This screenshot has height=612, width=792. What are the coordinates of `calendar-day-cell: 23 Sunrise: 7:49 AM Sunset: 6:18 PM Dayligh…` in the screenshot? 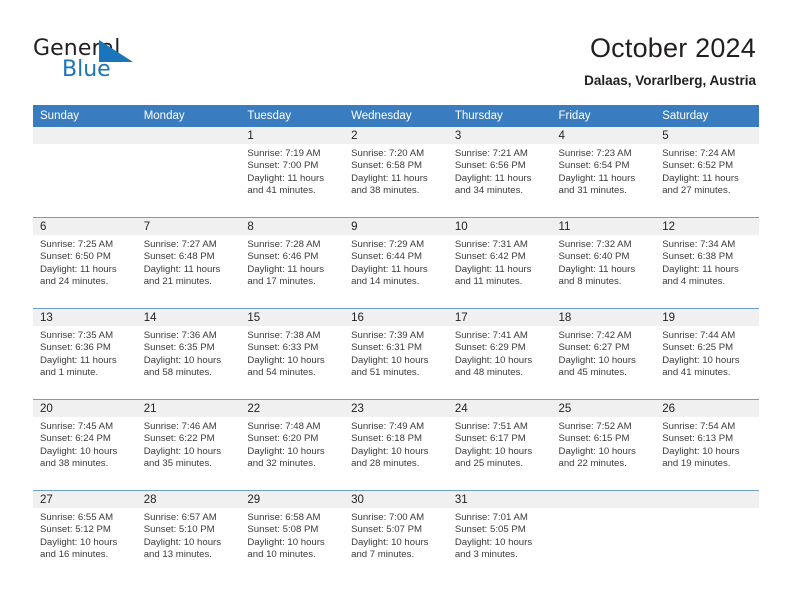 It's located at (396, 445).